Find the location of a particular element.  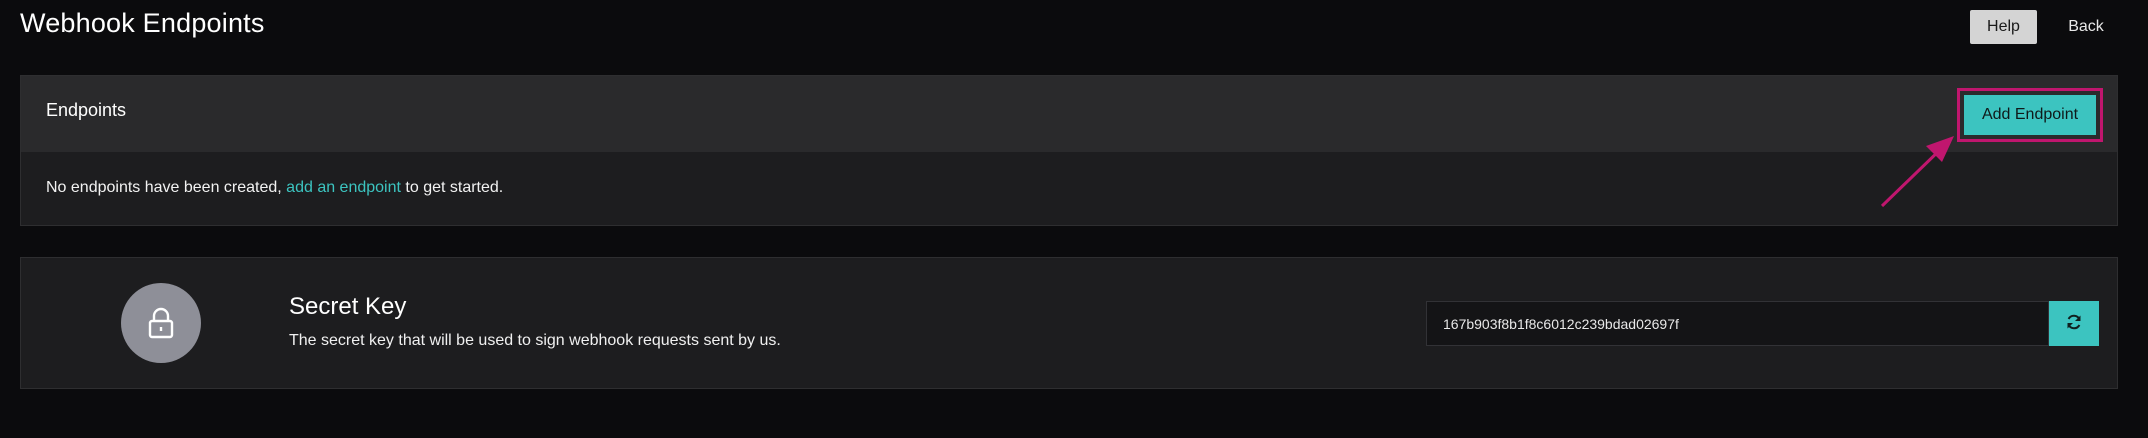

help-button: Help is located at coordinates (2003, 27).